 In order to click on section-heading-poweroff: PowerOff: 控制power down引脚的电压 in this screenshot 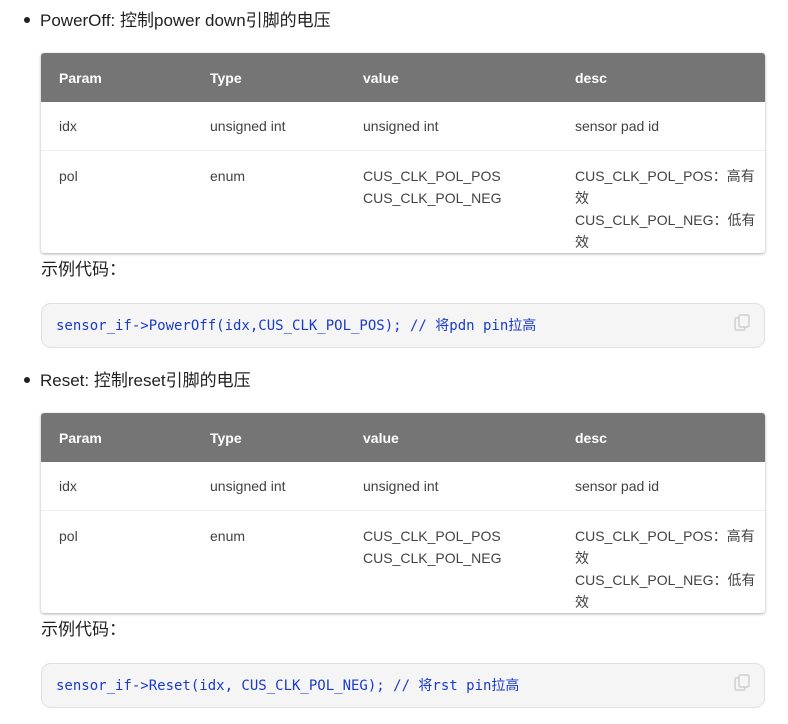, I will do `click(177, 21)`.